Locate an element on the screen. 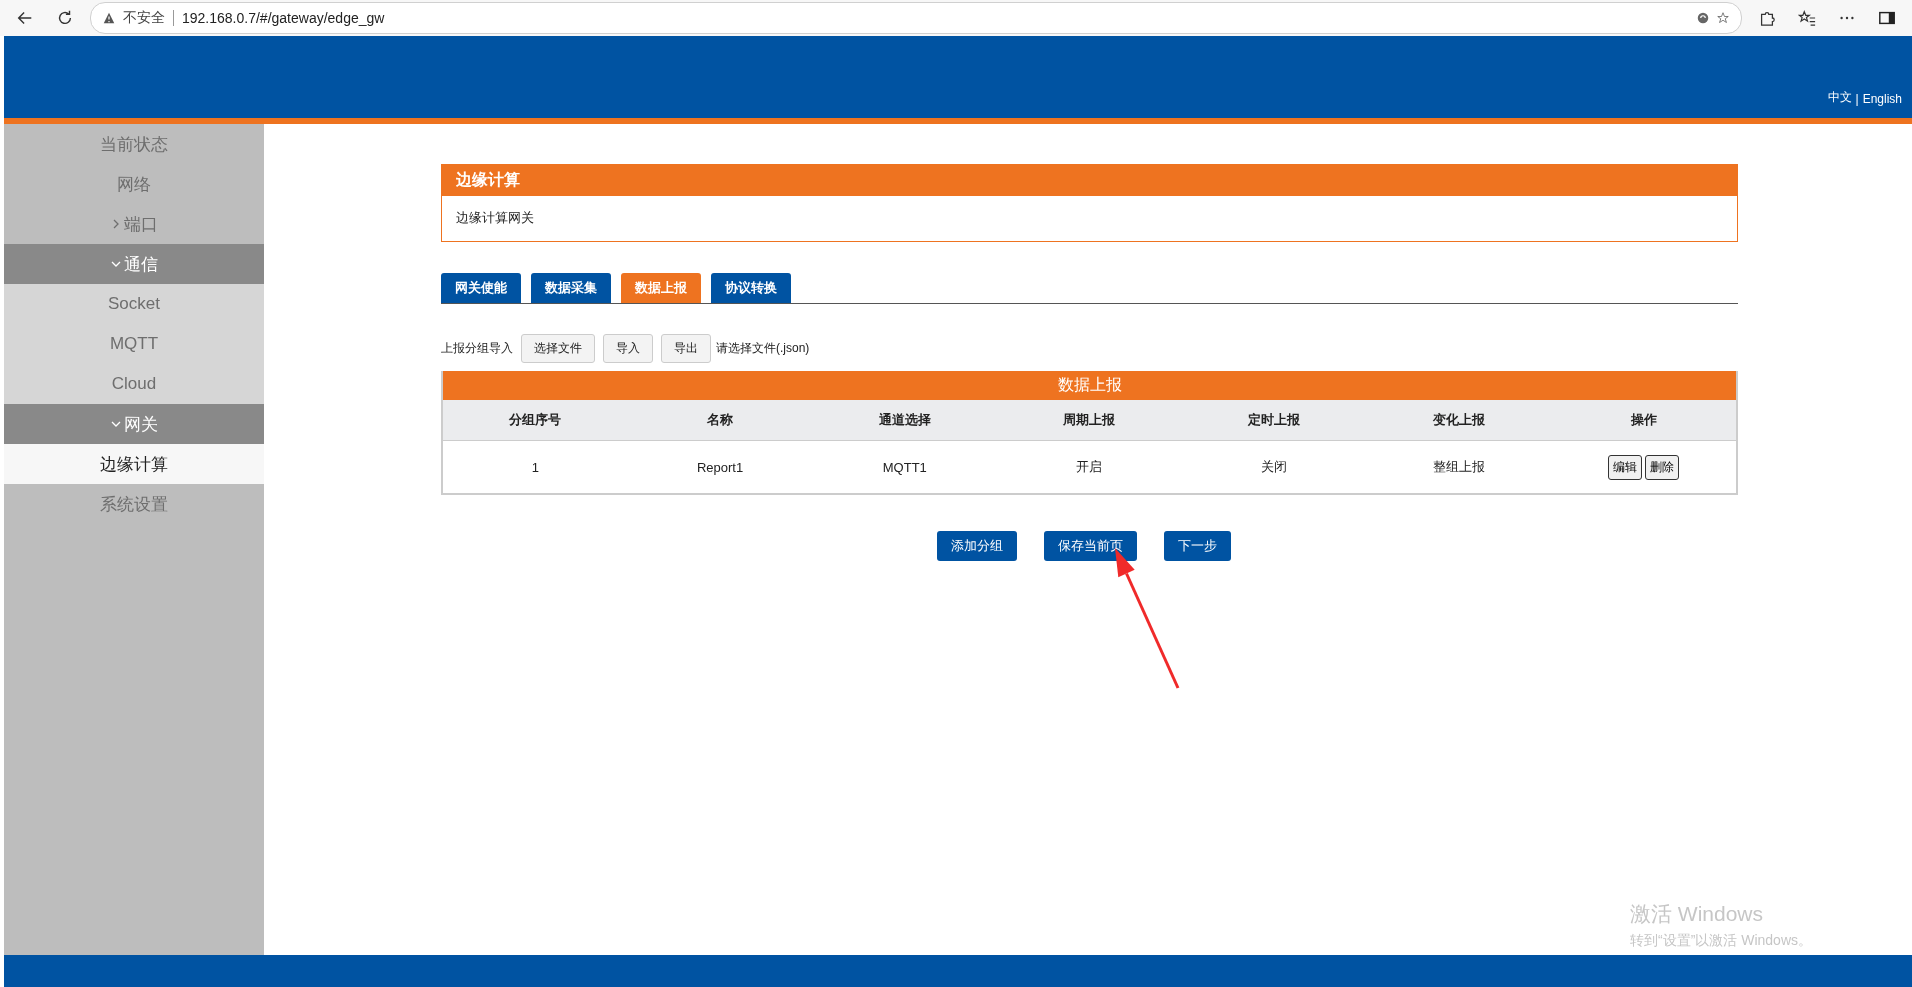  security-label: 不安全 is located at coordinates (144, 18).